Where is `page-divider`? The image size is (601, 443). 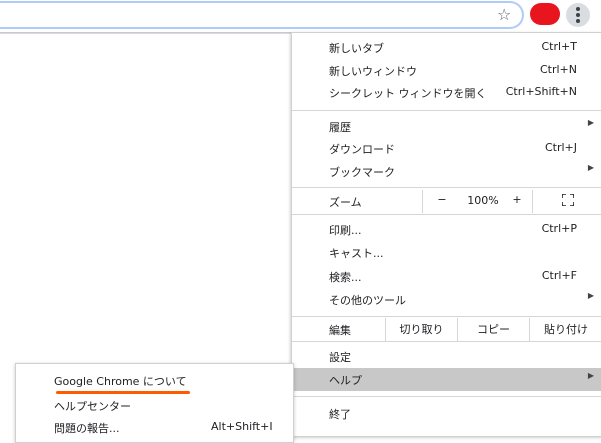
page-divider is located at coordinates (145, 33).